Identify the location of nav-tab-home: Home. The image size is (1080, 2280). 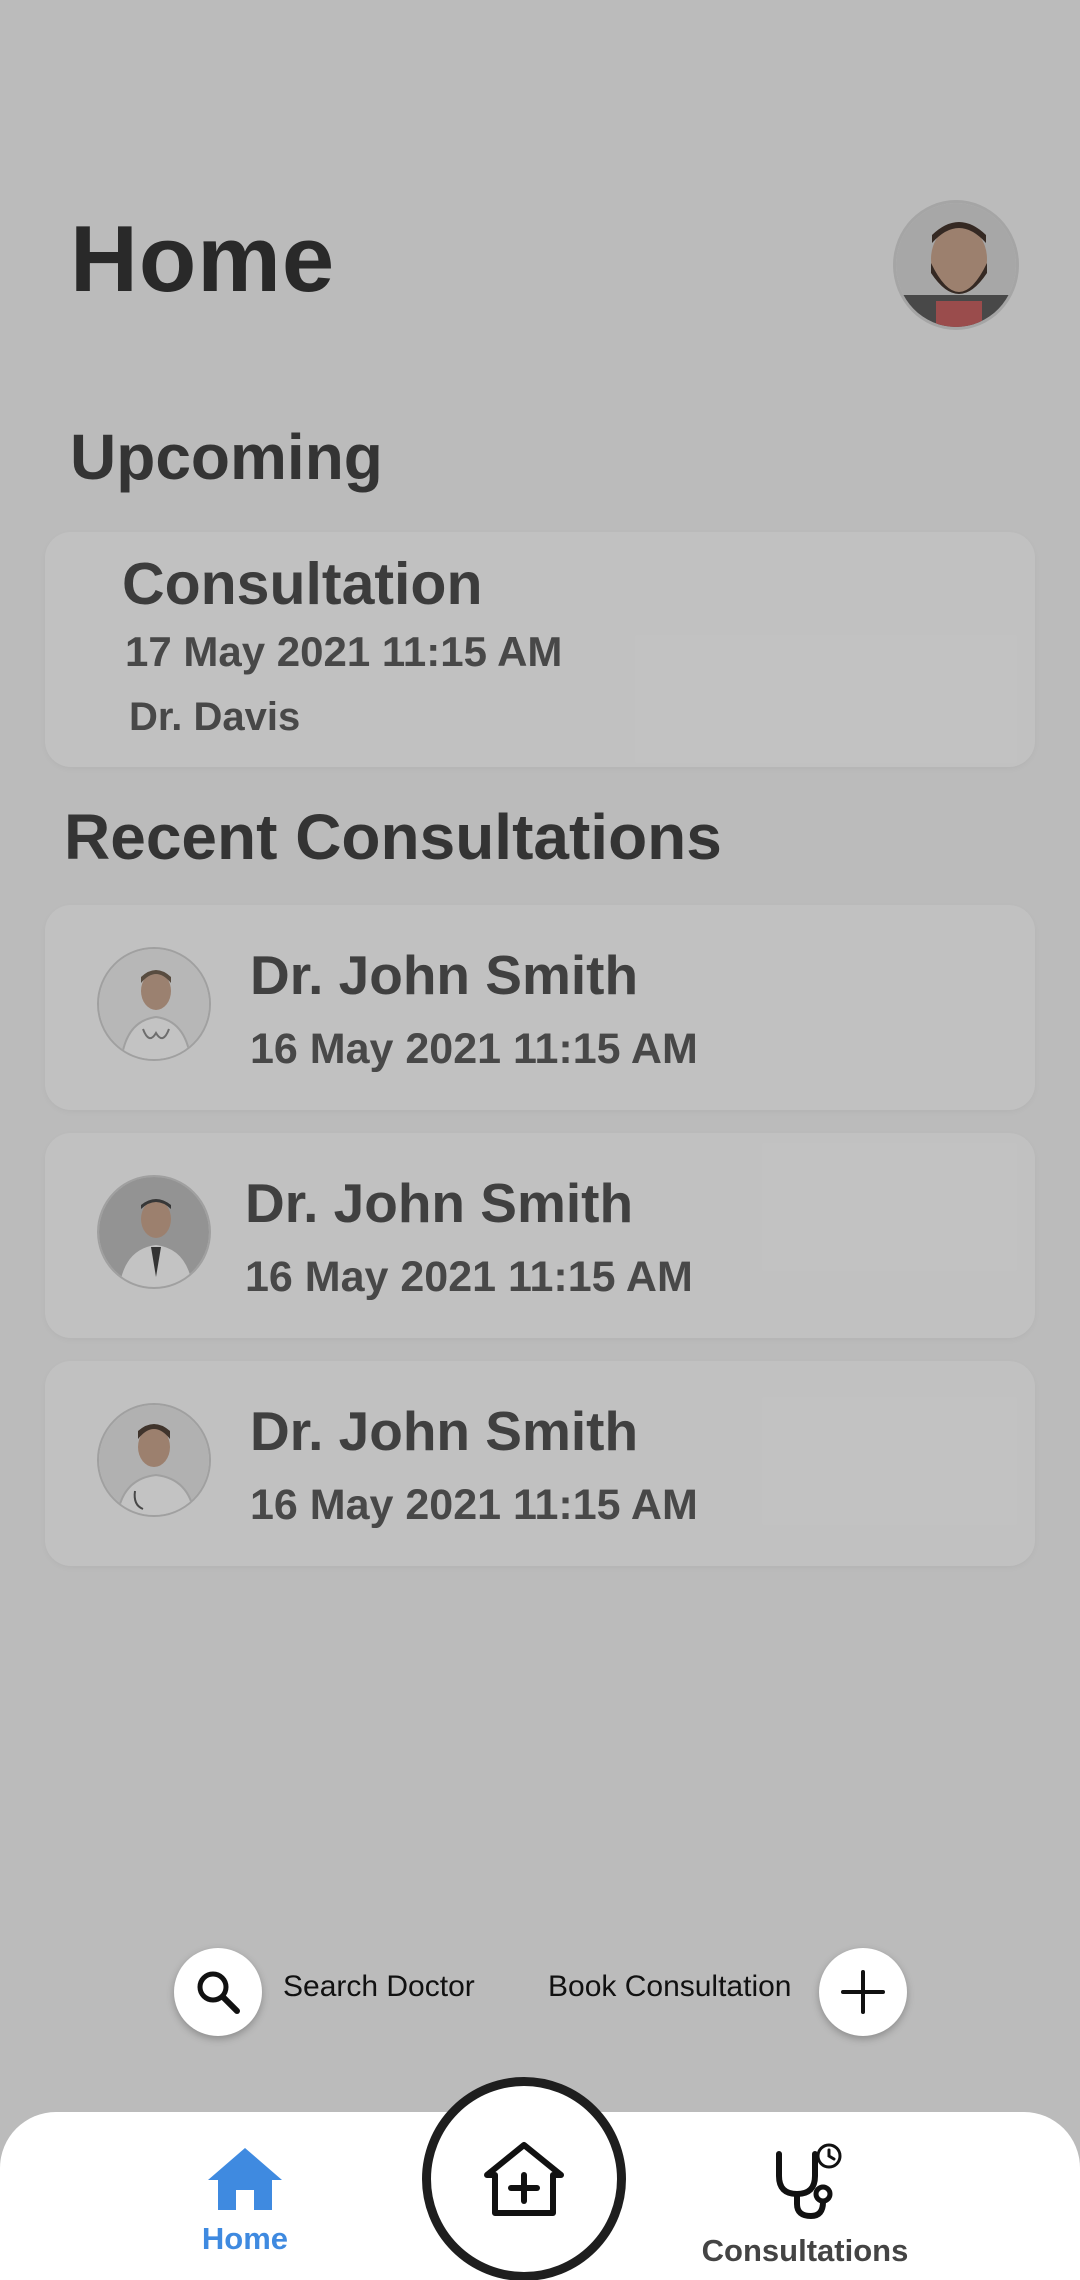
(245, 2201).